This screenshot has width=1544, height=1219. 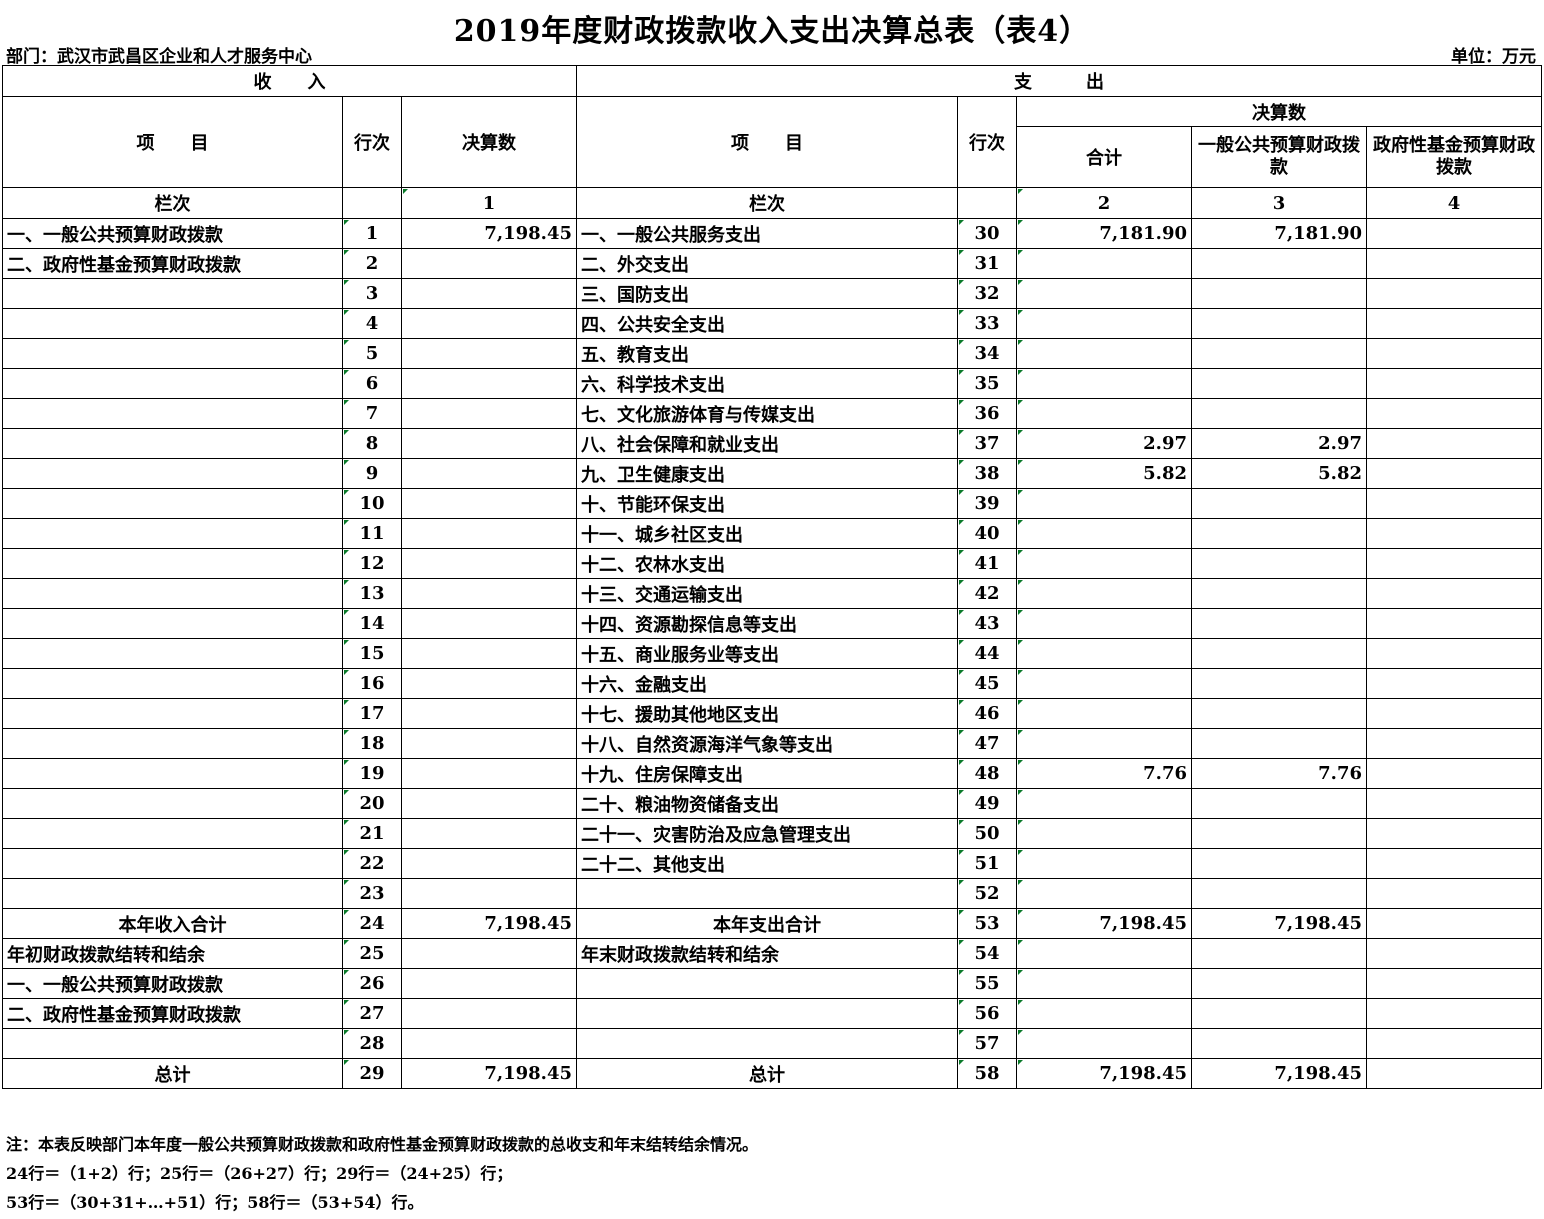 I want to click on table-row: 14 十四、资源勘探信息等支出 43, so click(x=772, y=623).